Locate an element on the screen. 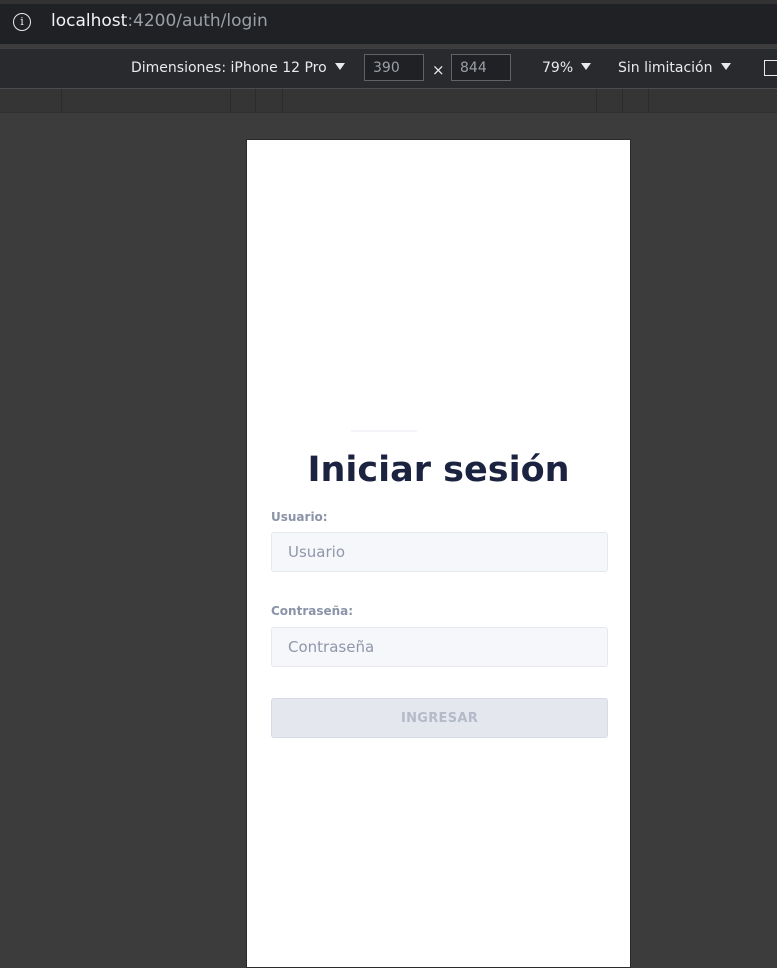  address-bar: i localhost:4200/auth/login is located at coordinates (388, 22).